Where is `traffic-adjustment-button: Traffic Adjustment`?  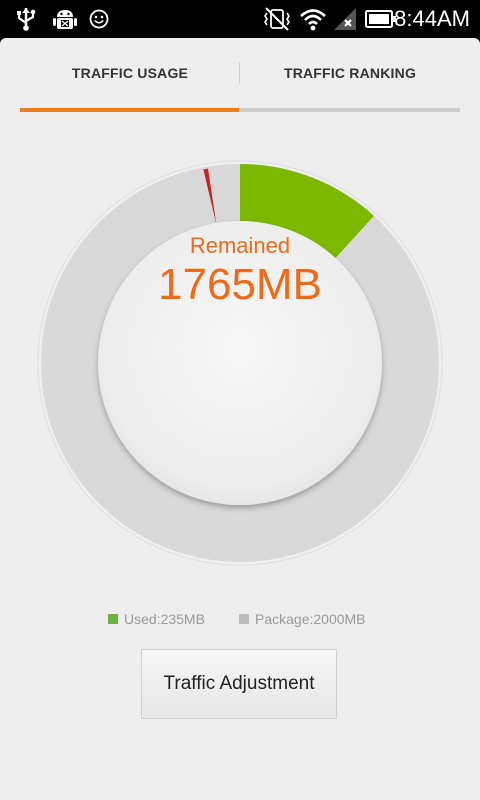
traffic-adjustment-button: Traffic Adjustment is located at coordinates (239, 684).